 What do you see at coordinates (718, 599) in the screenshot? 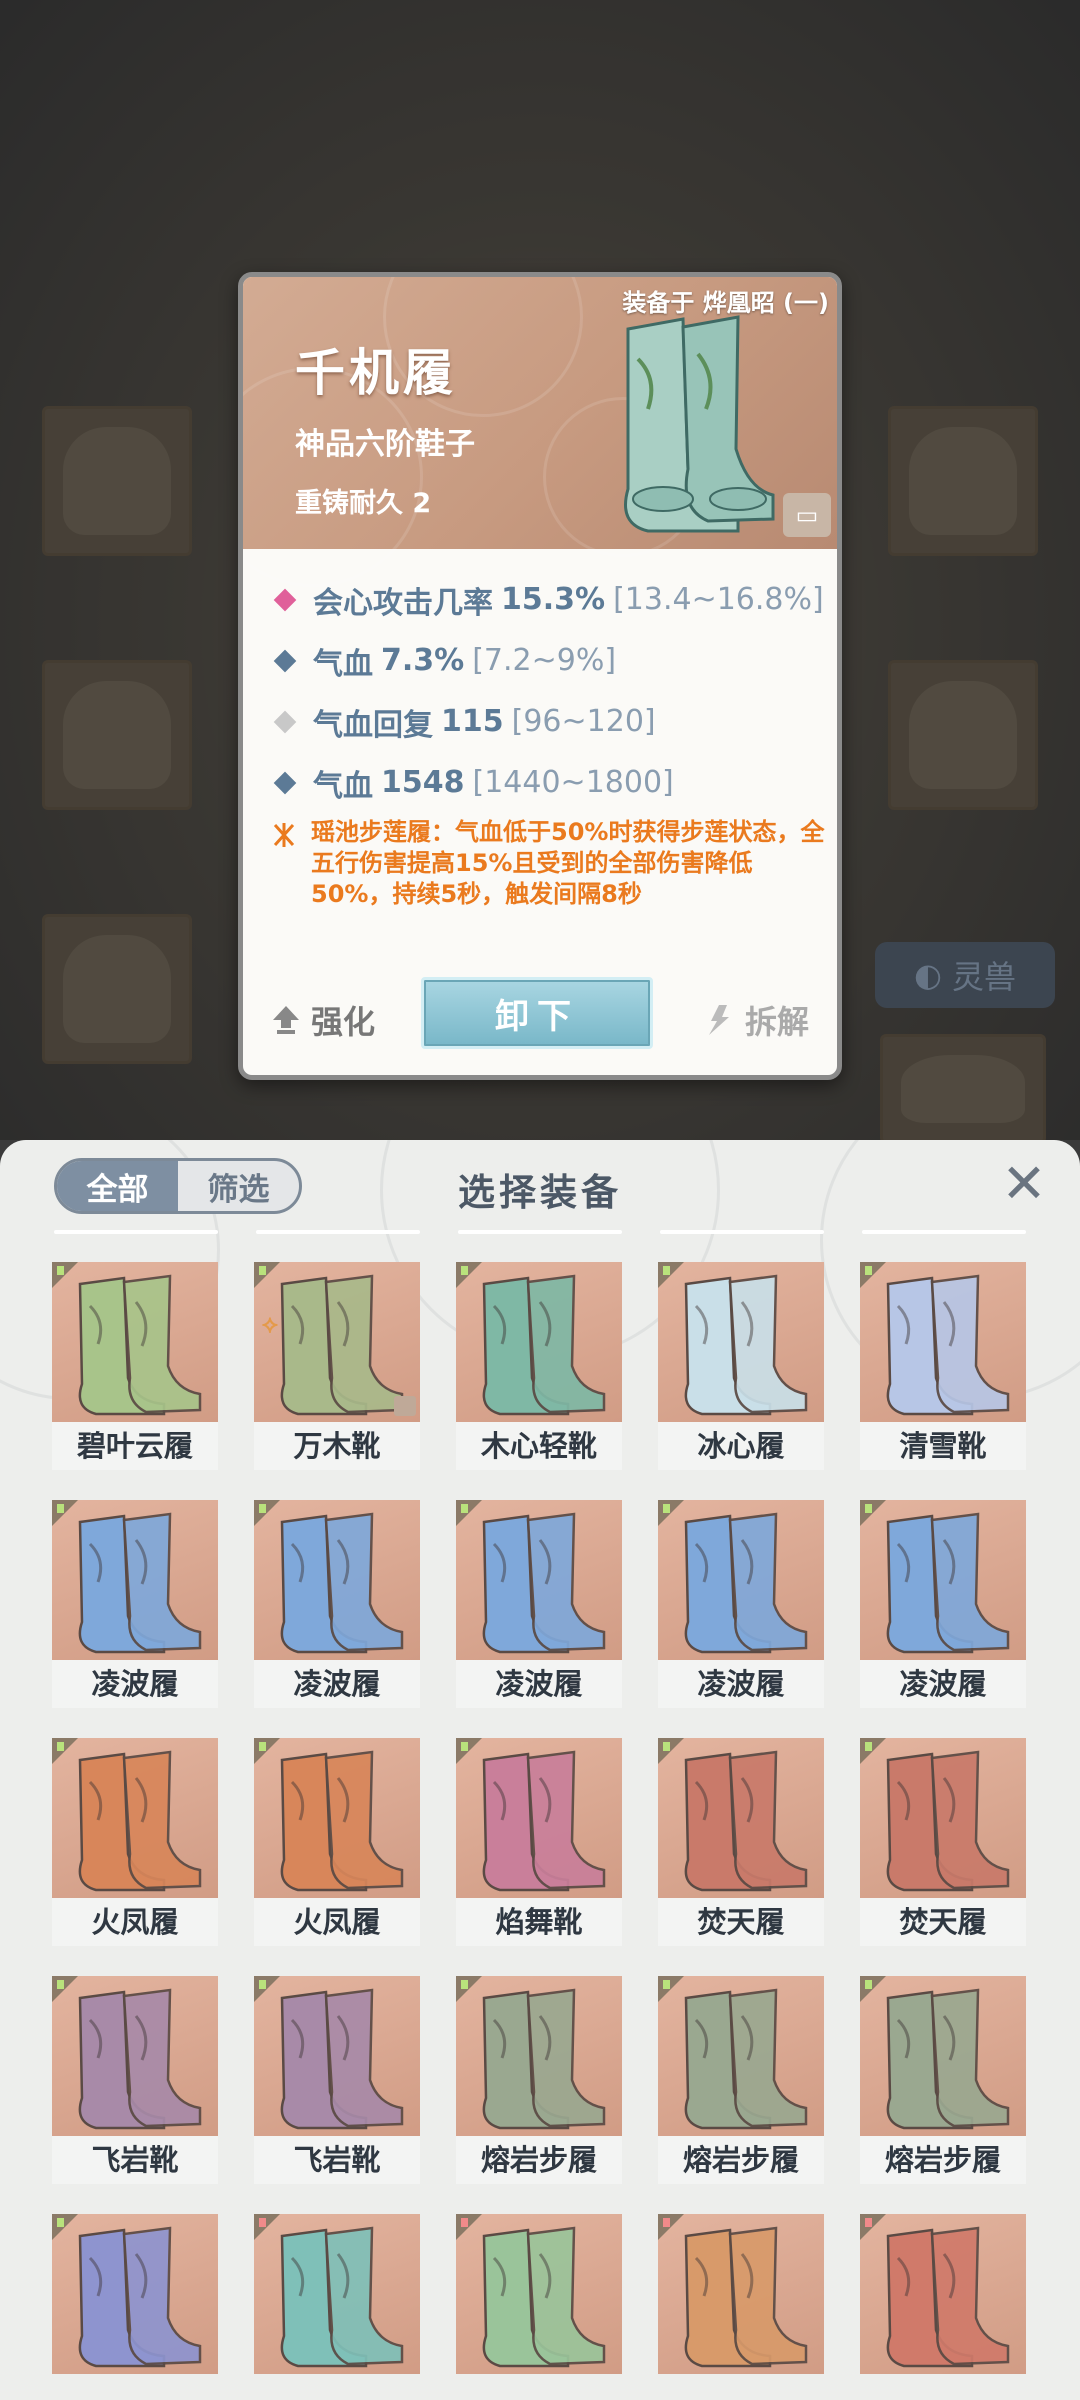
I see `stat-range: [13.4~16.8%]` at bounding box center [718, 599].